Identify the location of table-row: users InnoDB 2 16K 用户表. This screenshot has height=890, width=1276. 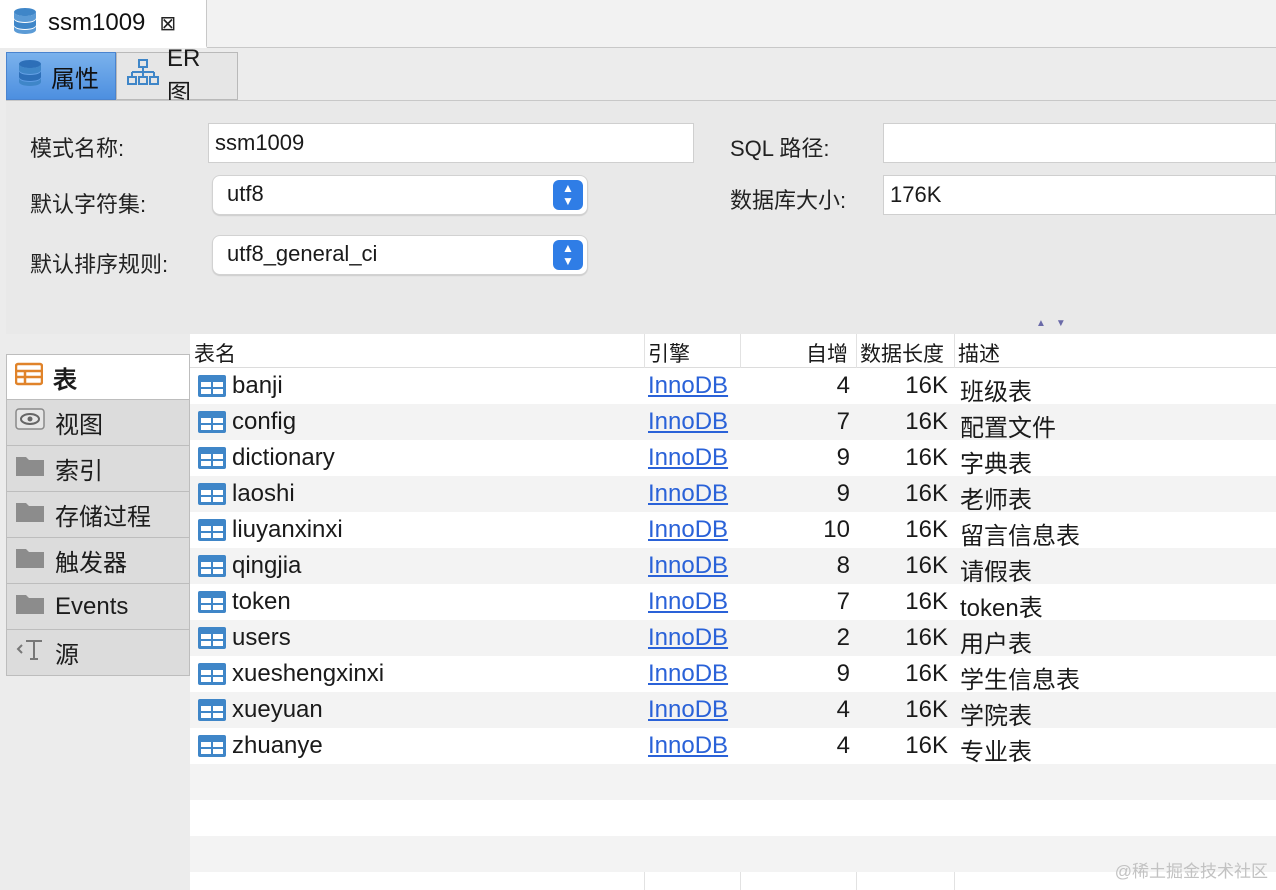
(733, 639).